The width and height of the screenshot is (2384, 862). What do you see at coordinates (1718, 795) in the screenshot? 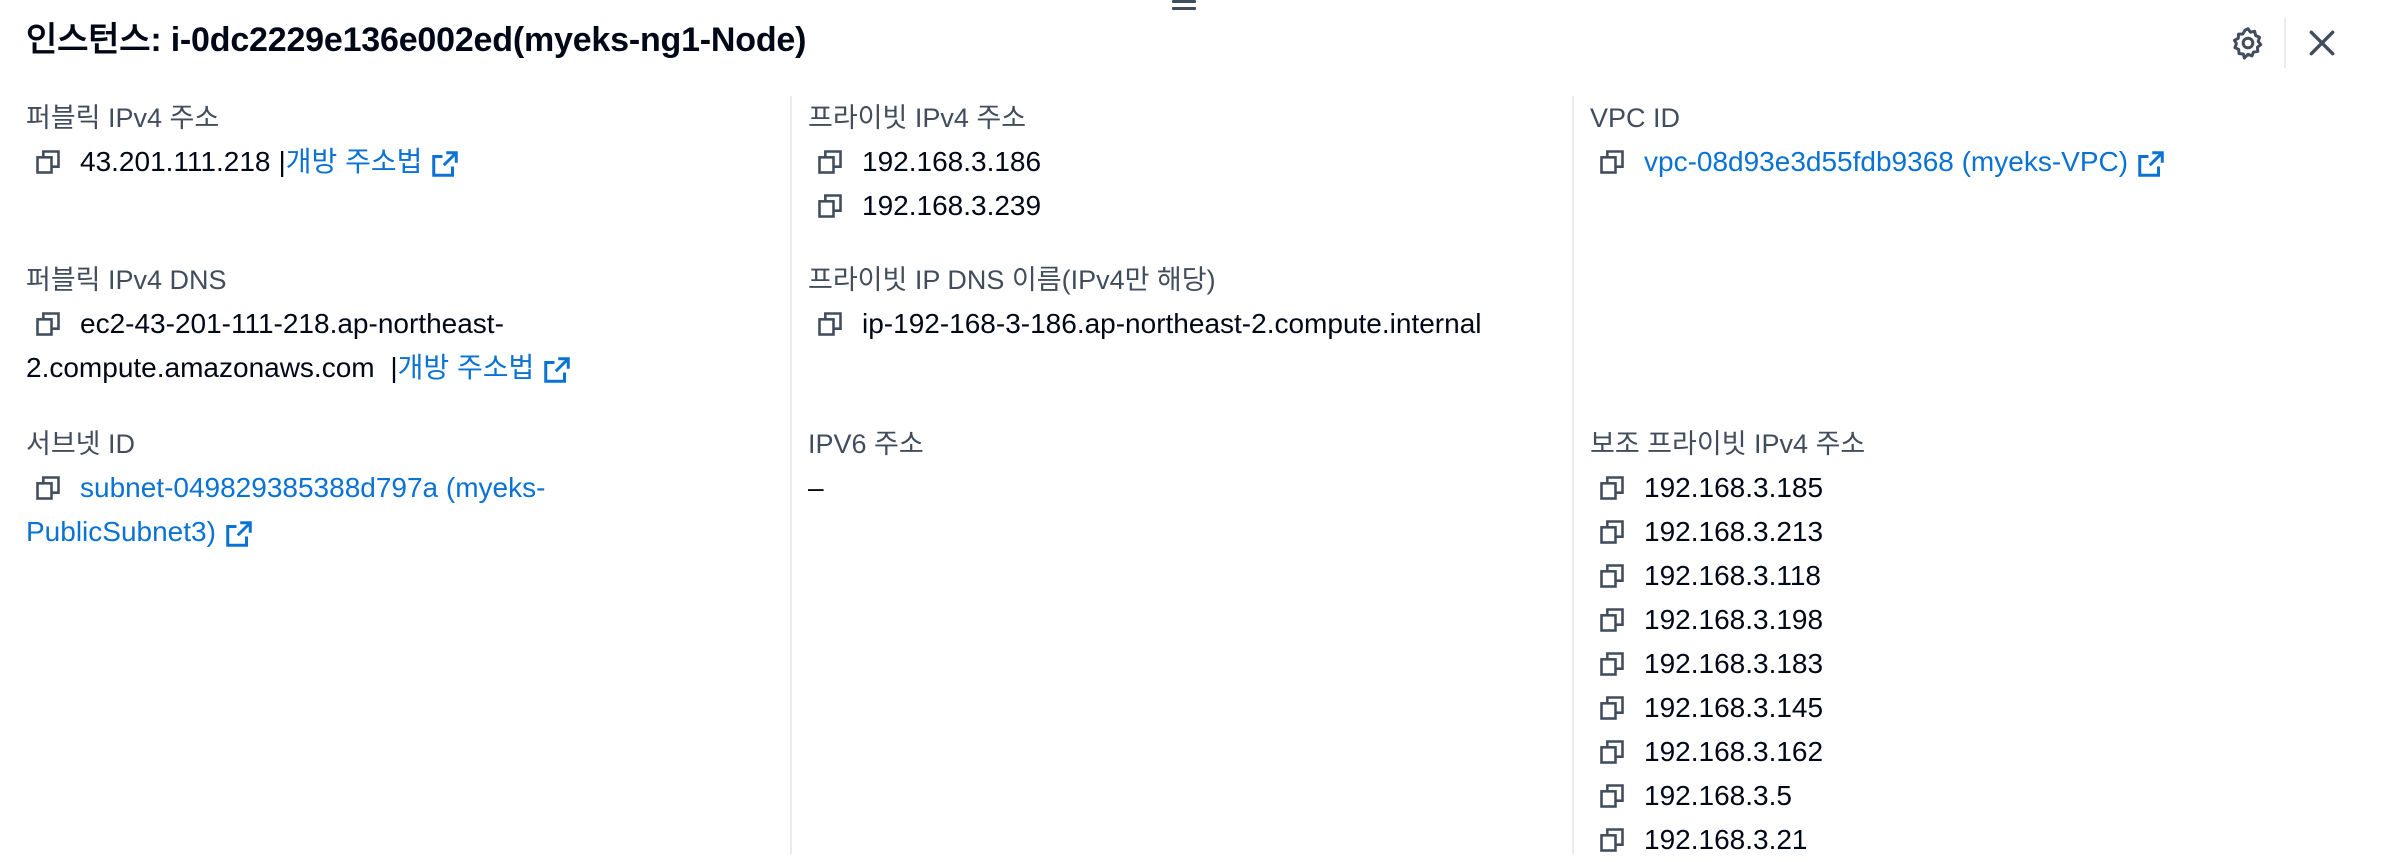
I see `ip-value: 192.168.3.5` at bounding box center [1718, 795].